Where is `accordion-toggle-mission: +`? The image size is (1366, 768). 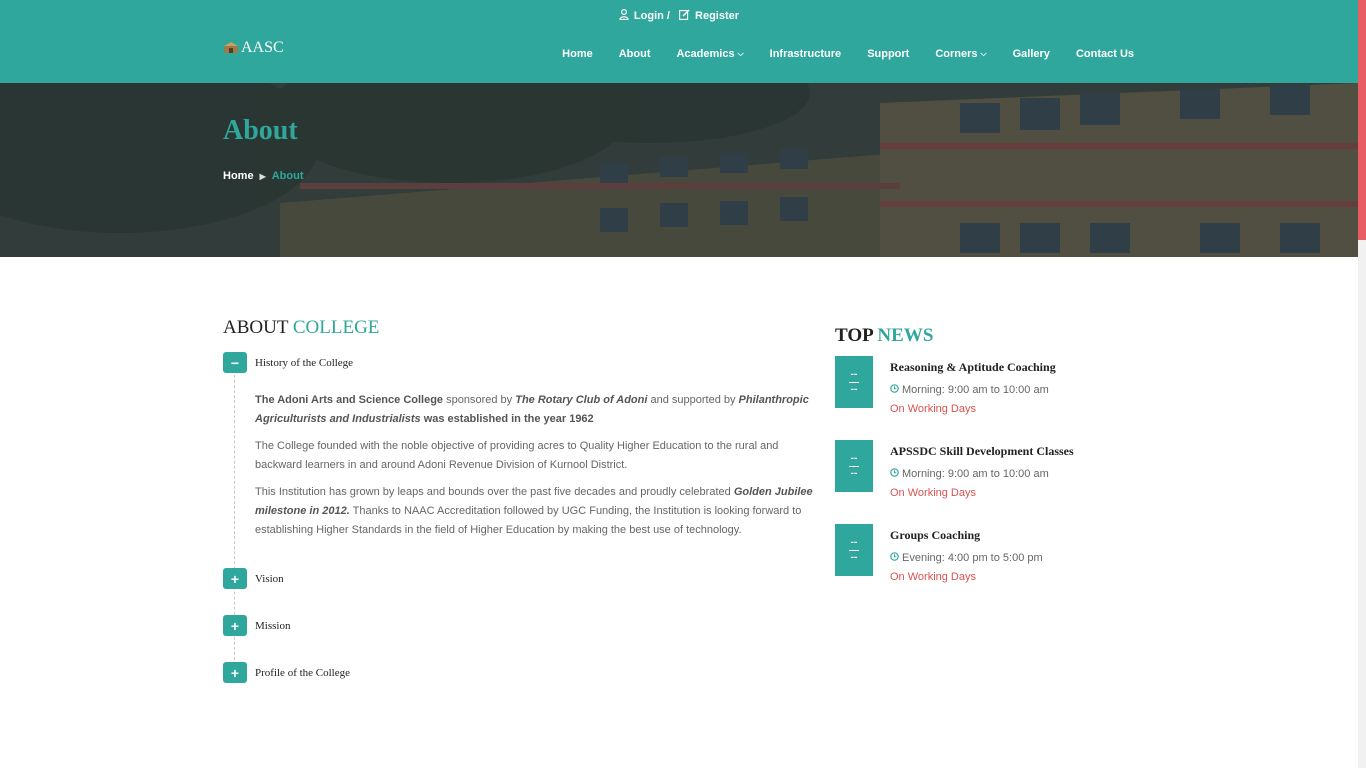 accordion-toggle-mission: + is located at coordinates (235, 625).